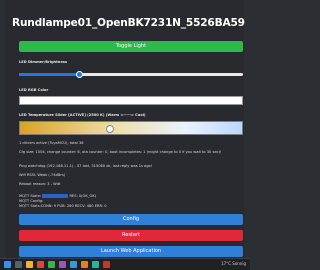  Describe the element at coordinates (83, 196) in the screenshot. I see `mqtt-state-value: RES: 0(OK_OK)` at that location.